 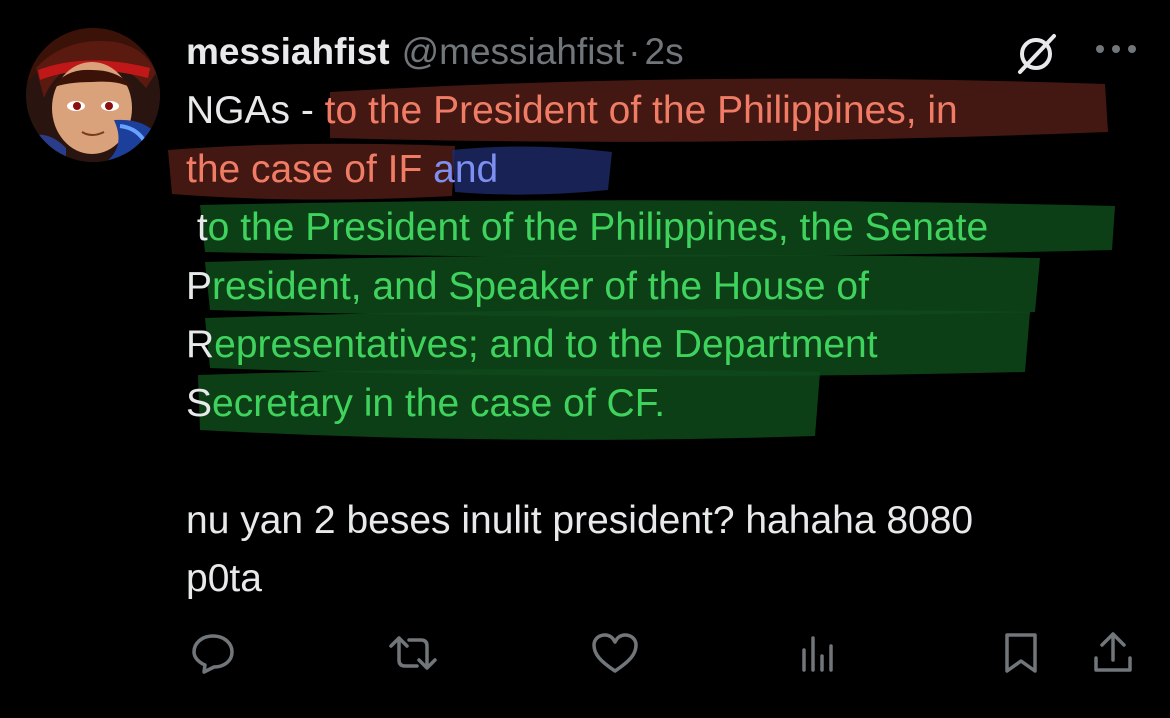 I want to click on text-line-5: Representatives; and to the Department, so click(x=661, y=345).